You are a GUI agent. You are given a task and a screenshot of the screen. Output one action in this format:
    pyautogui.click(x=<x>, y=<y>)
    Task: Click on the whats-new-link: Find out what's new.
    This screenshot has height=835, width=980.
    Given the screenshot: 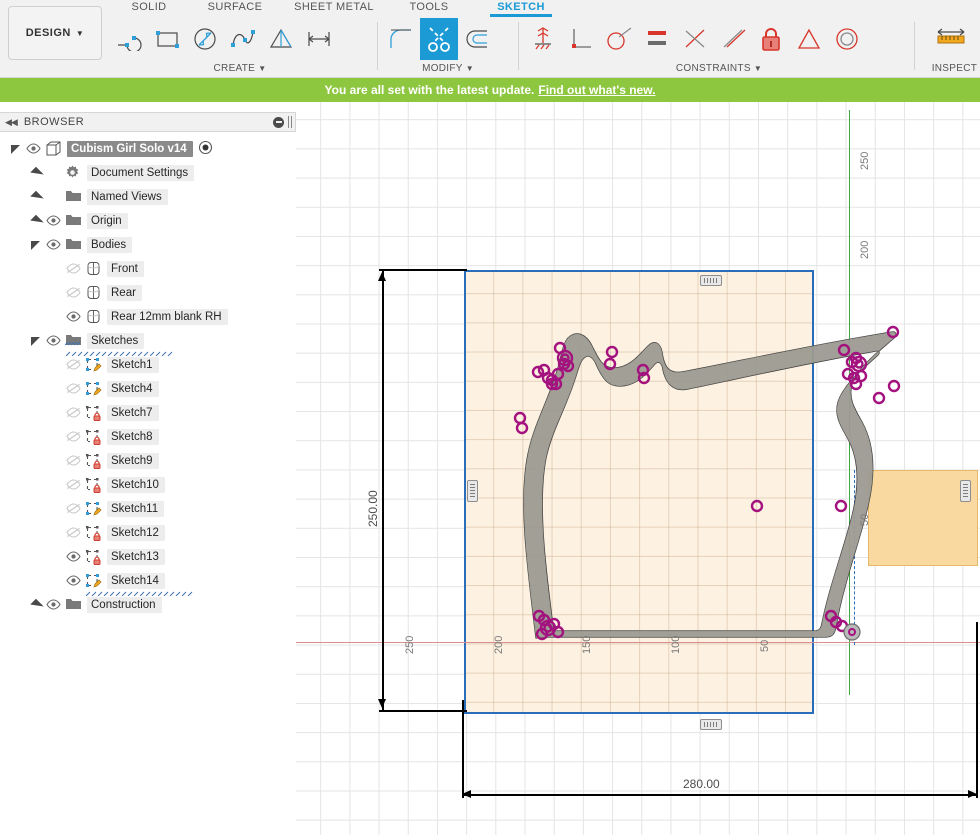 What is the action you would take?
    pyautogui.click(x=596, y=90)
    